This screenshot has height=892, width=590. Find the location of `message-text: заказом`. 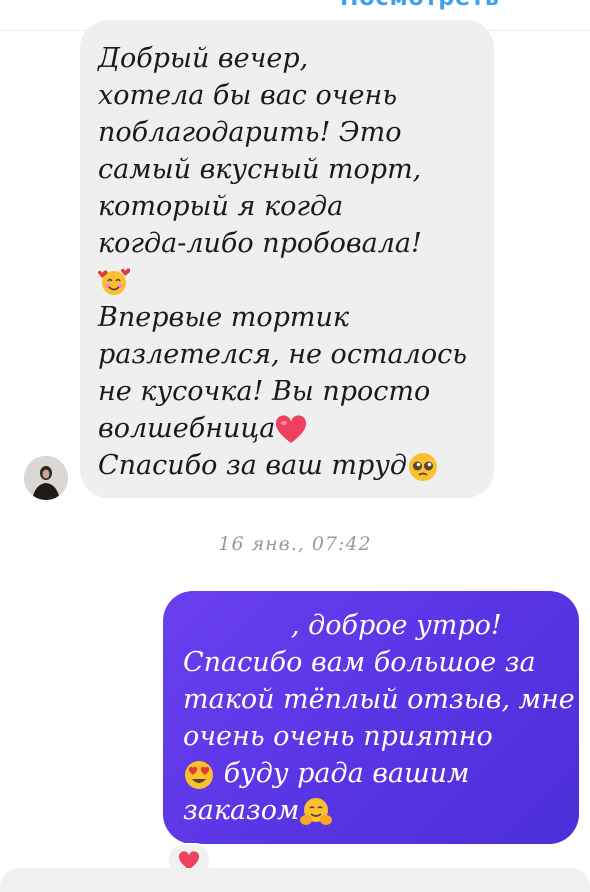

message-text: заказом is located at coordinates (241, 810).